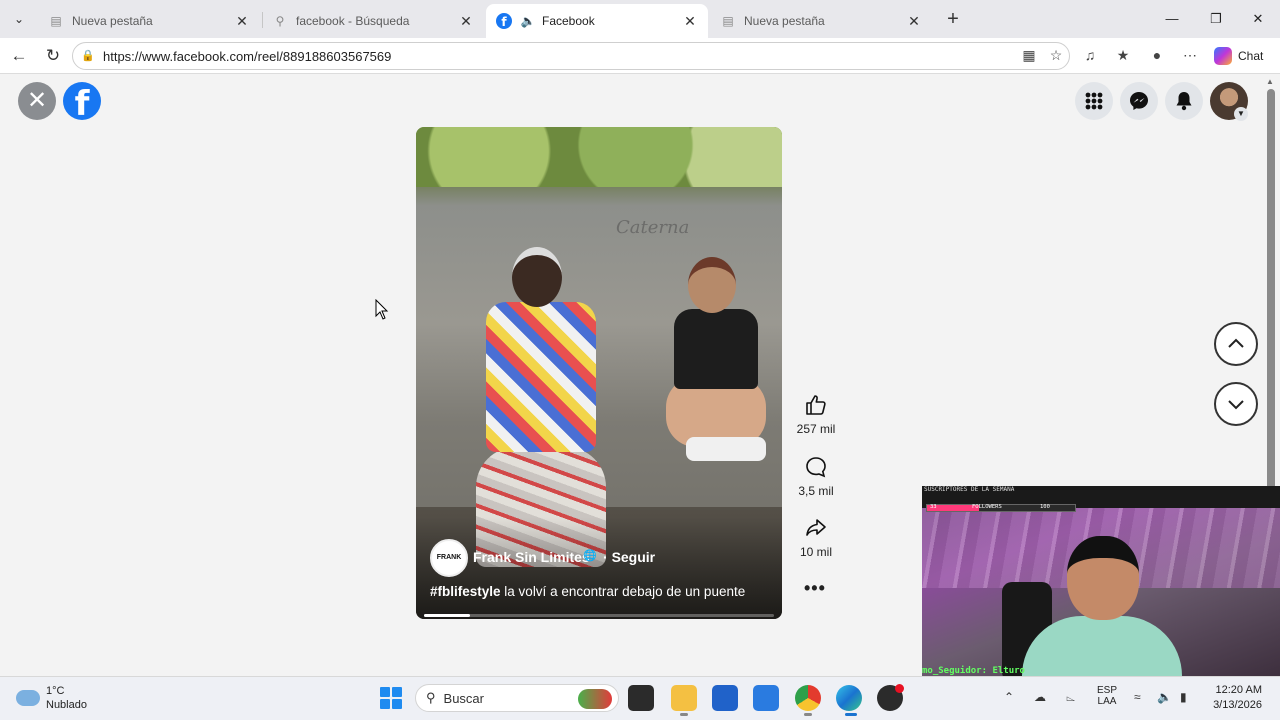  I want to click on previous-reel-button, so click(1236, 344).